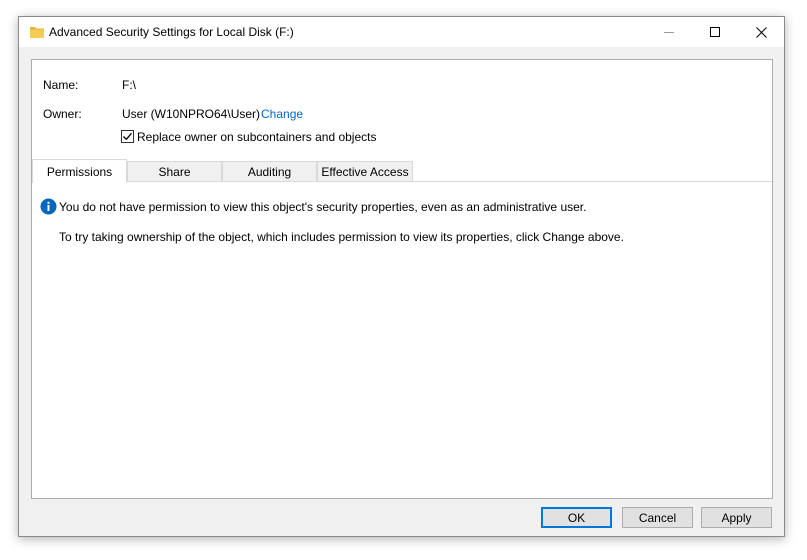 Image resolution: width=807 pixels, height=560 pixels. I want to click on folder-icon, so click(37, 32).